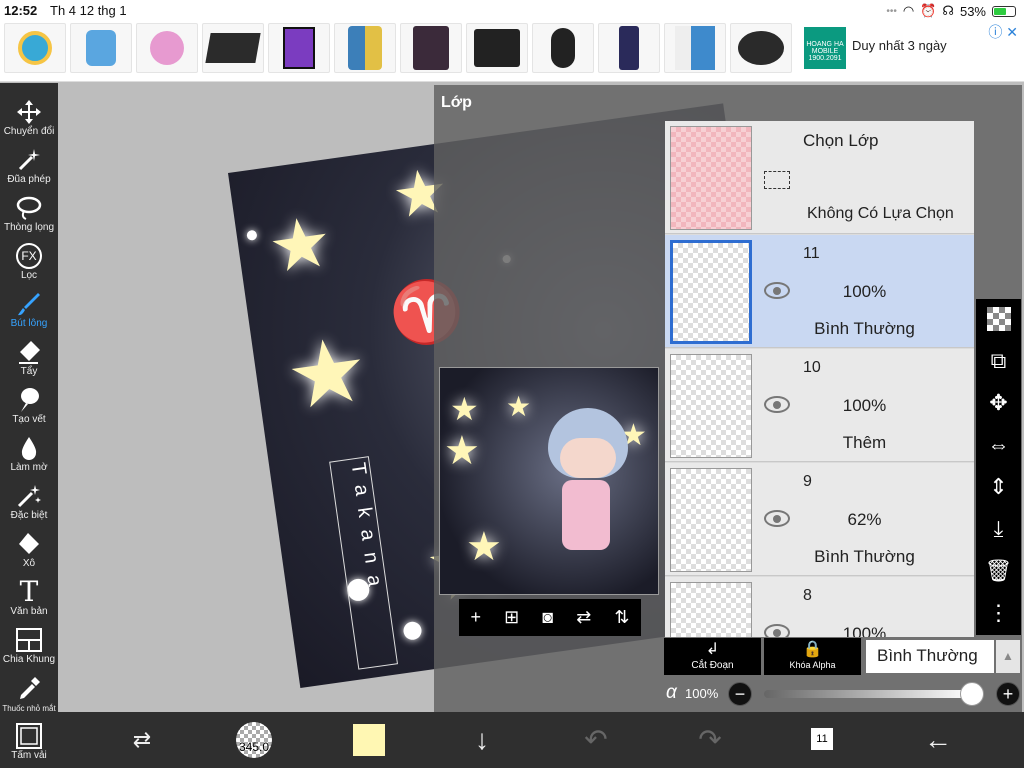 The height and width of the screenshot is (768, 1024). I want to click on tool-text: T Văn bản, so click(29, 593).